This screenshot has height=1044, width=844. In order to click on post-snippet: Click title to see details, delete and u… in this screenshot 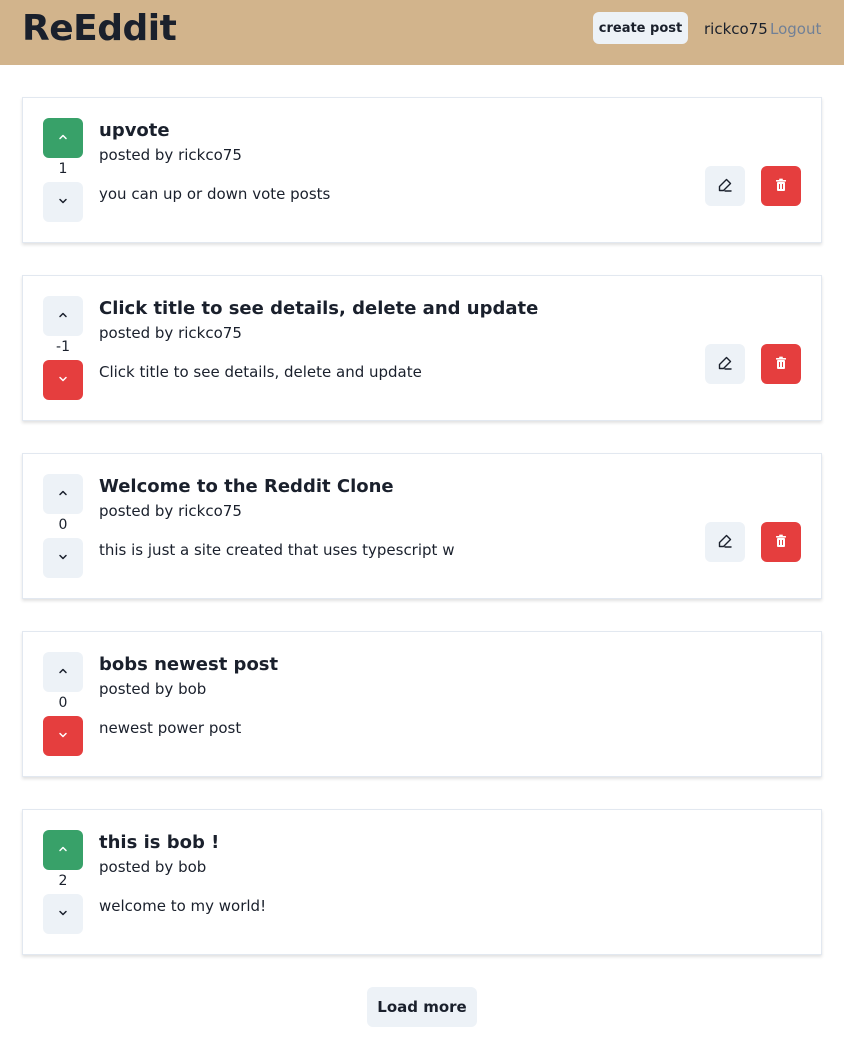, I will do `click(260, 372)`.